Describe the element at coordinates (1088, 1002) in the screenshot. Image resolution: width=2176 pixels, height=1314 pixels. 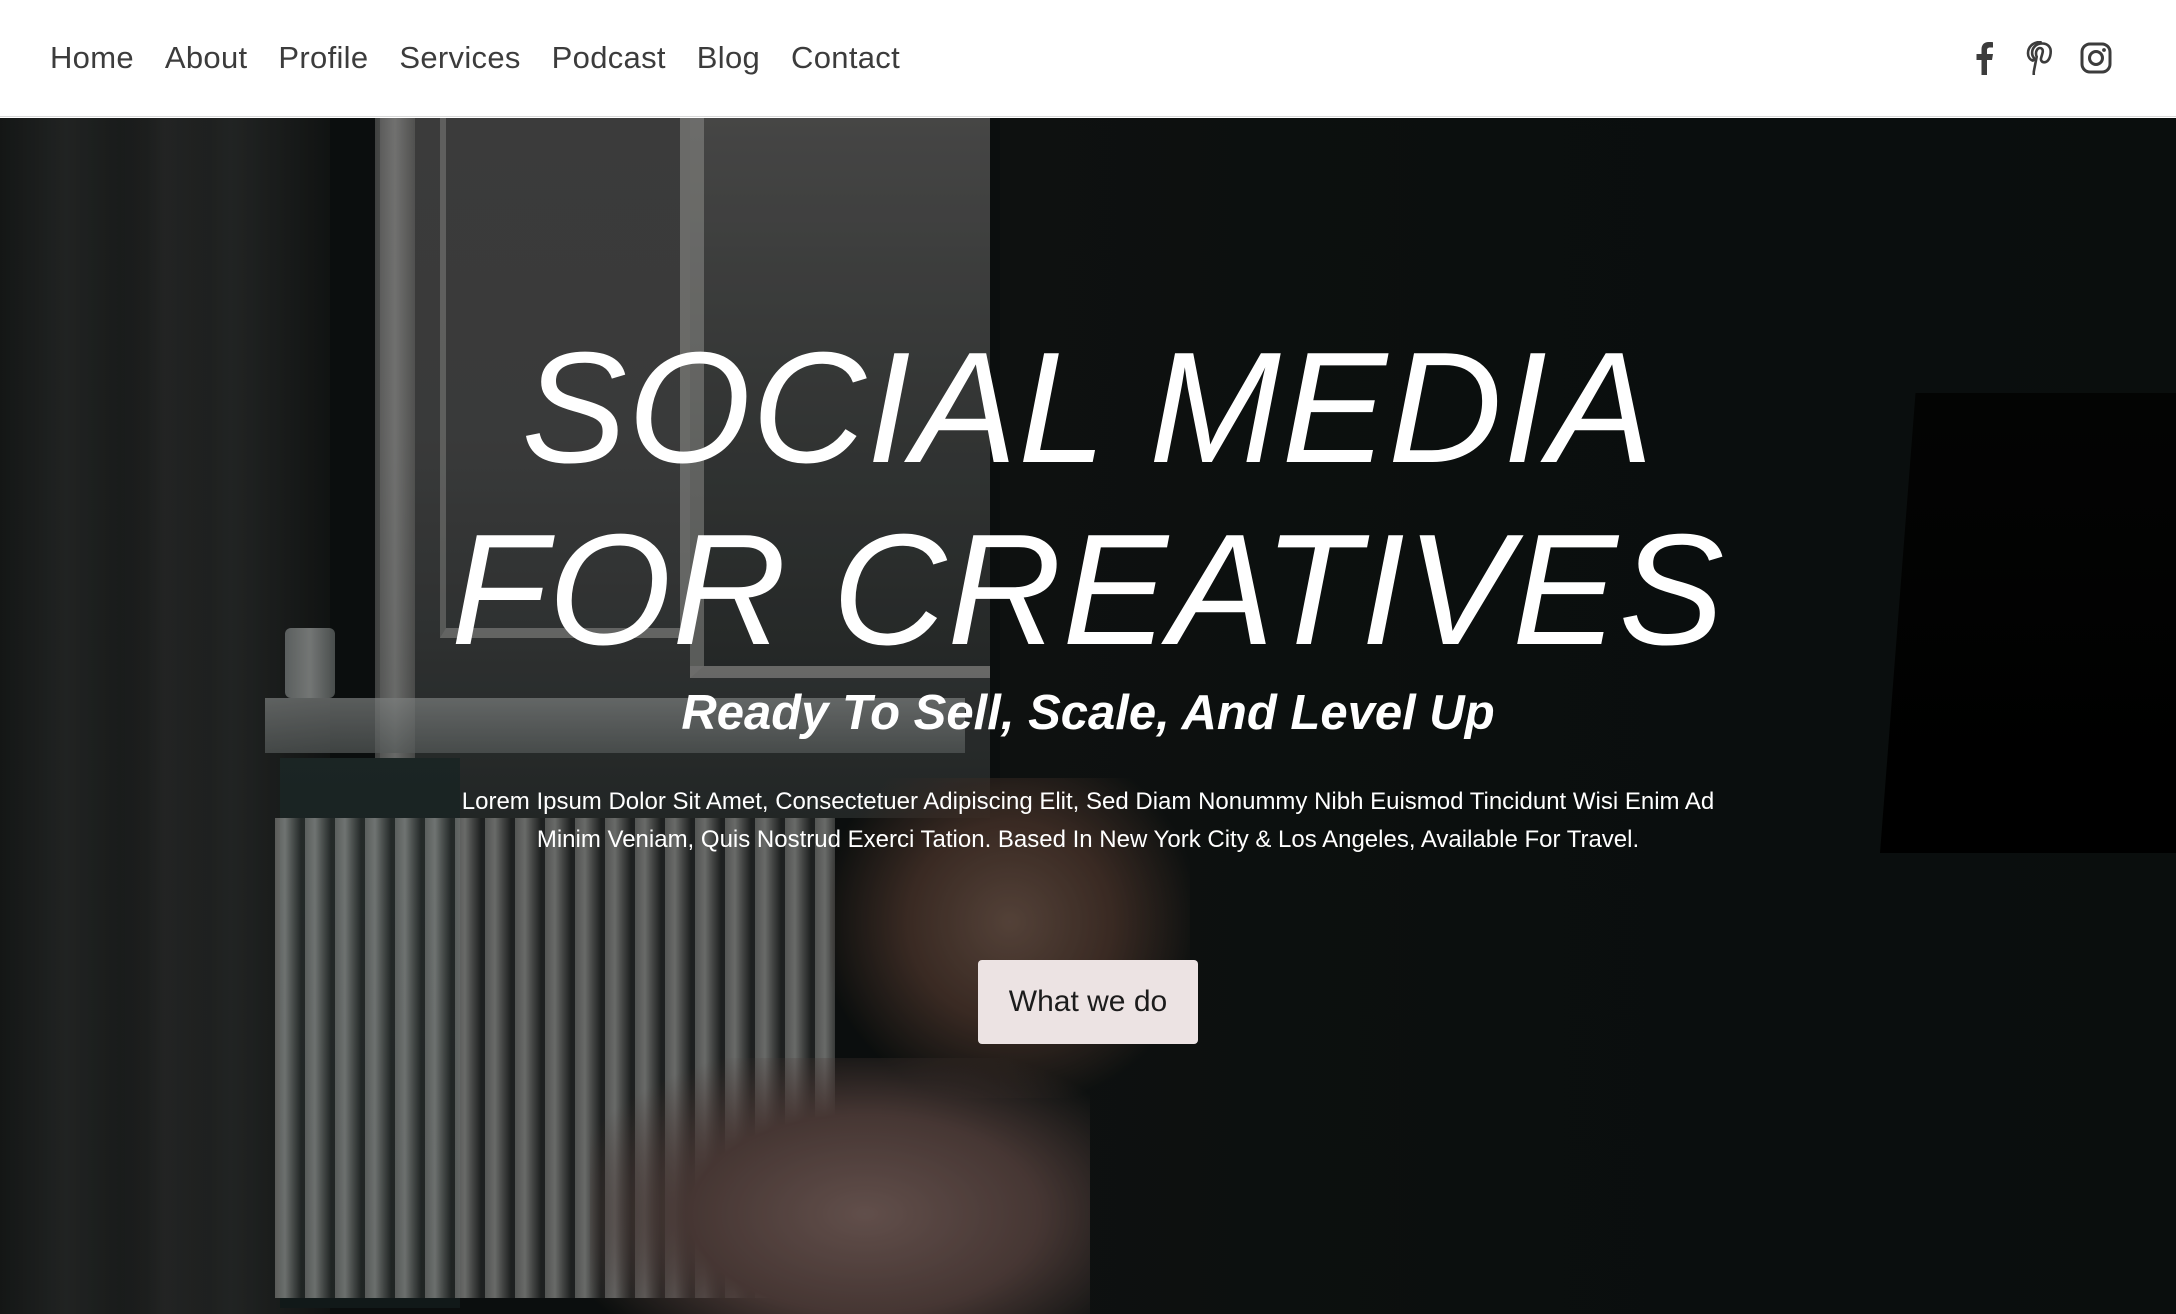
I see `what-we-do-button: What we do` at that location.